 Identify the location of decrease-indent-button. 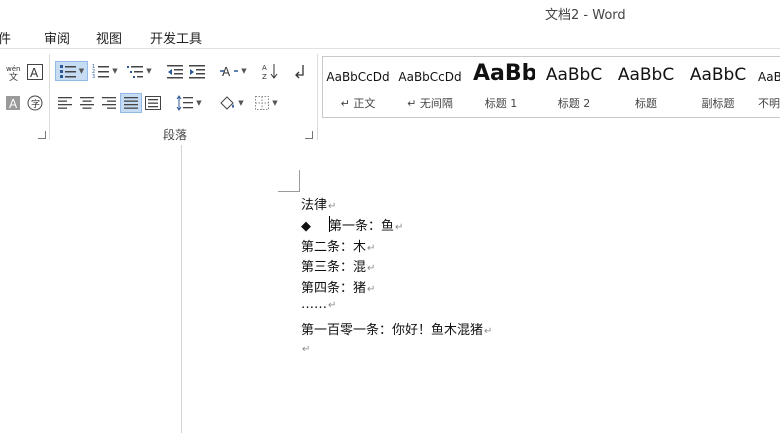
(175, 71).